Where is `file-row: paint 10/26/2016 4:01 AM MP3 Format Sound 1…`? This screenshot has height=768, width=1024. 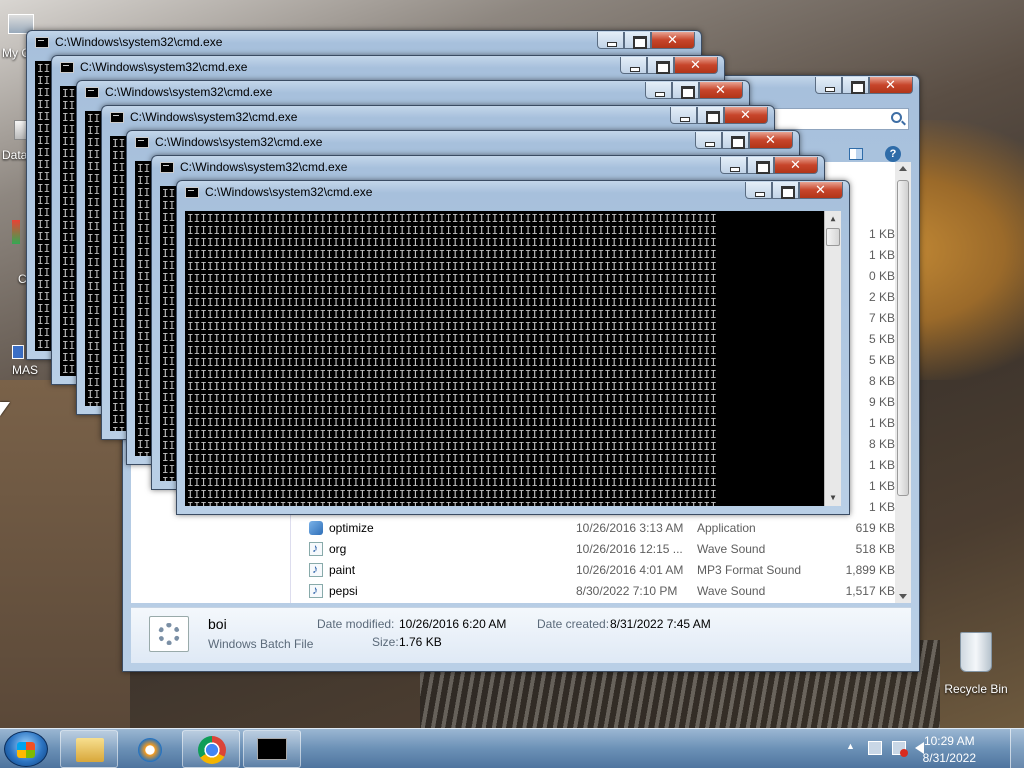 file-row: paint 10/26/2016 4:01 AM MP3 Format Sound 1… is located at coordinates (598, 570).